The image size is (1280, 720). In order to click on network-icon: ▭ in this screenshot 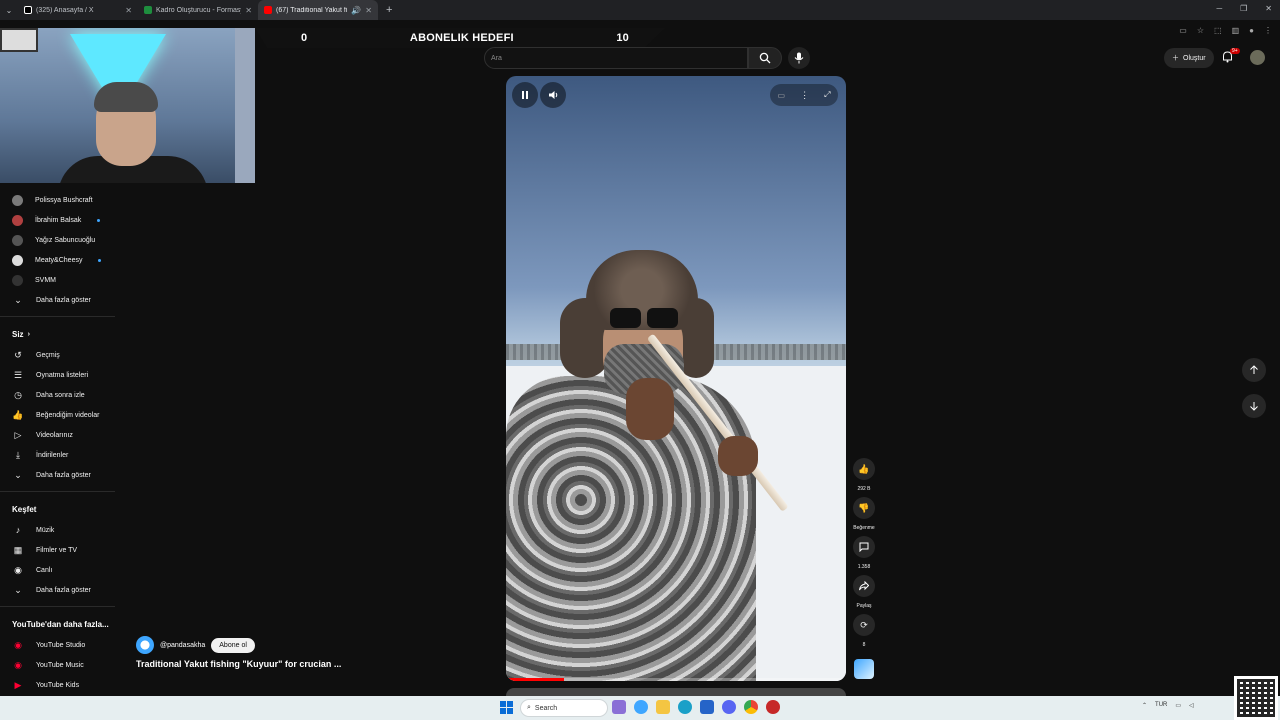, I will do `click(1178, 705)`.